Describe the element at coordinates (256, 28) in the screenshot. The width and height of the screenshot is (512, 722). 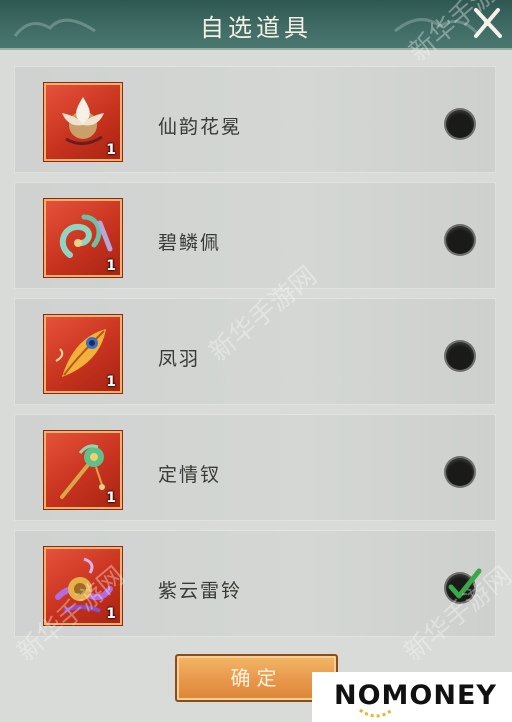
I see `dialog-title: 自选道具` at that location.